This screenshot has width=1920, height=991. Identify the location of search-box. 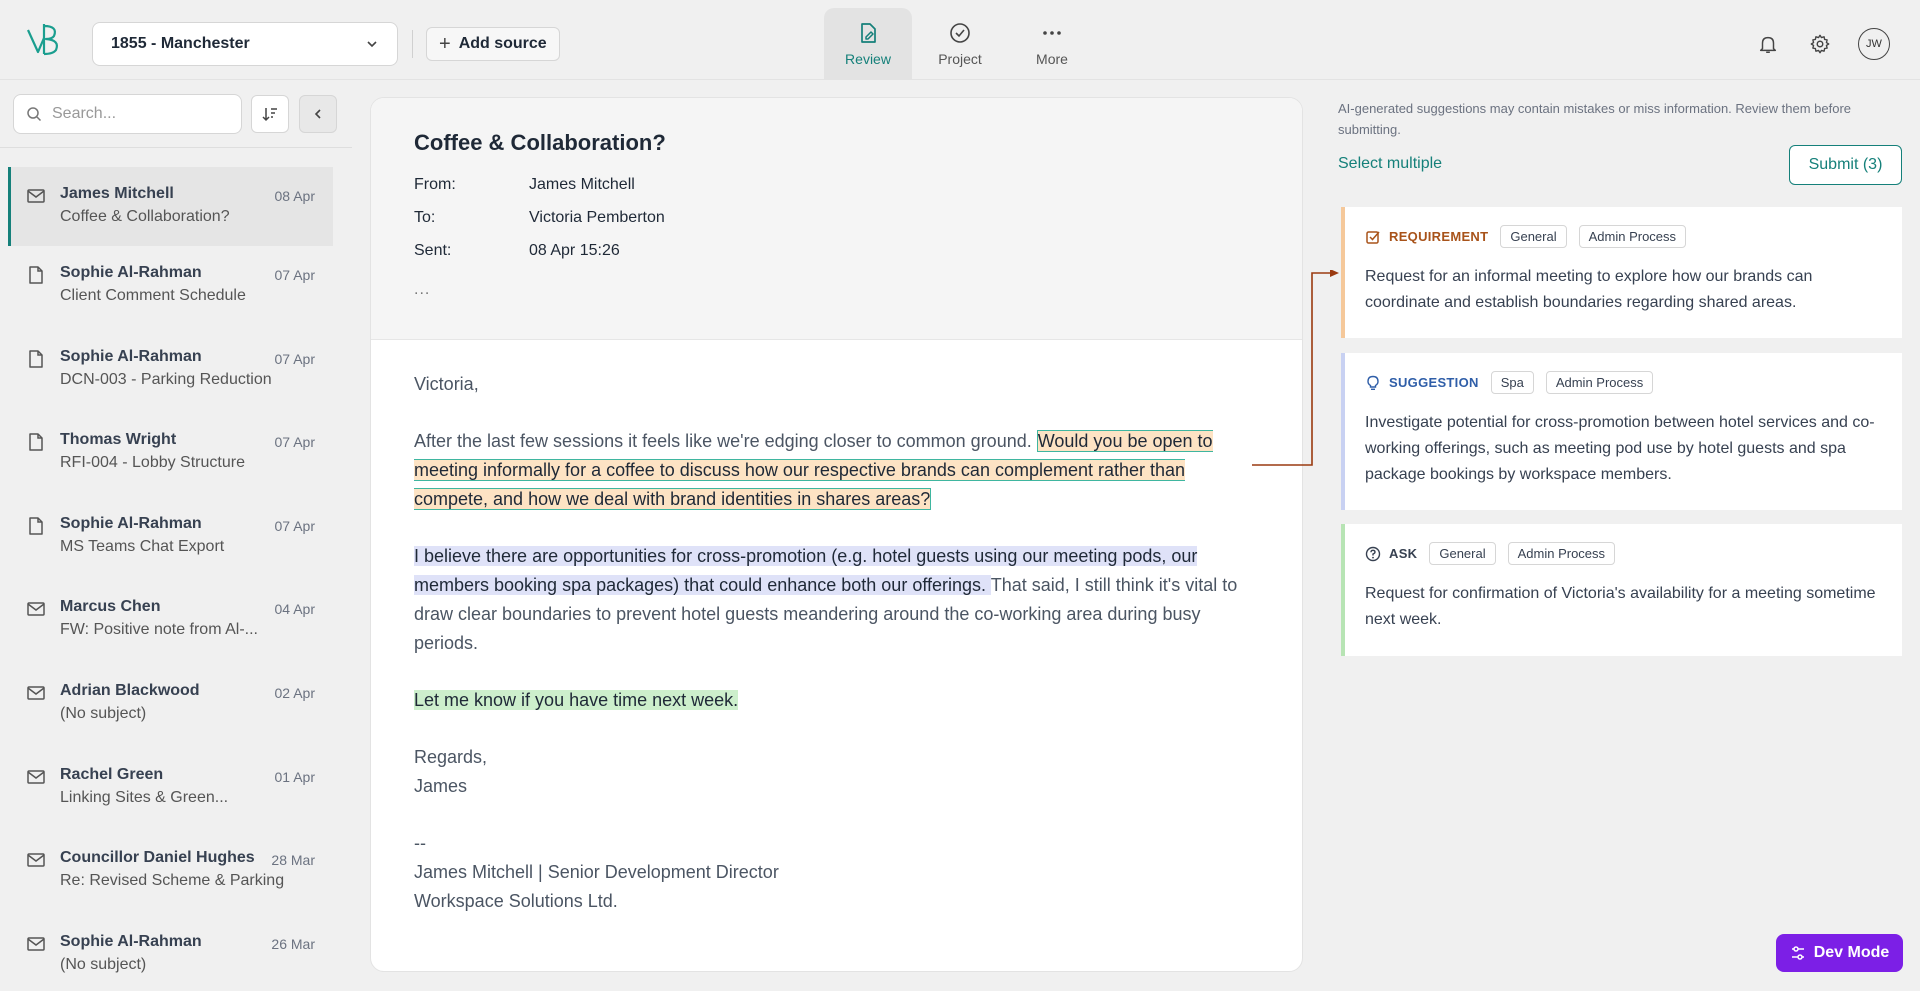
(127, 114).